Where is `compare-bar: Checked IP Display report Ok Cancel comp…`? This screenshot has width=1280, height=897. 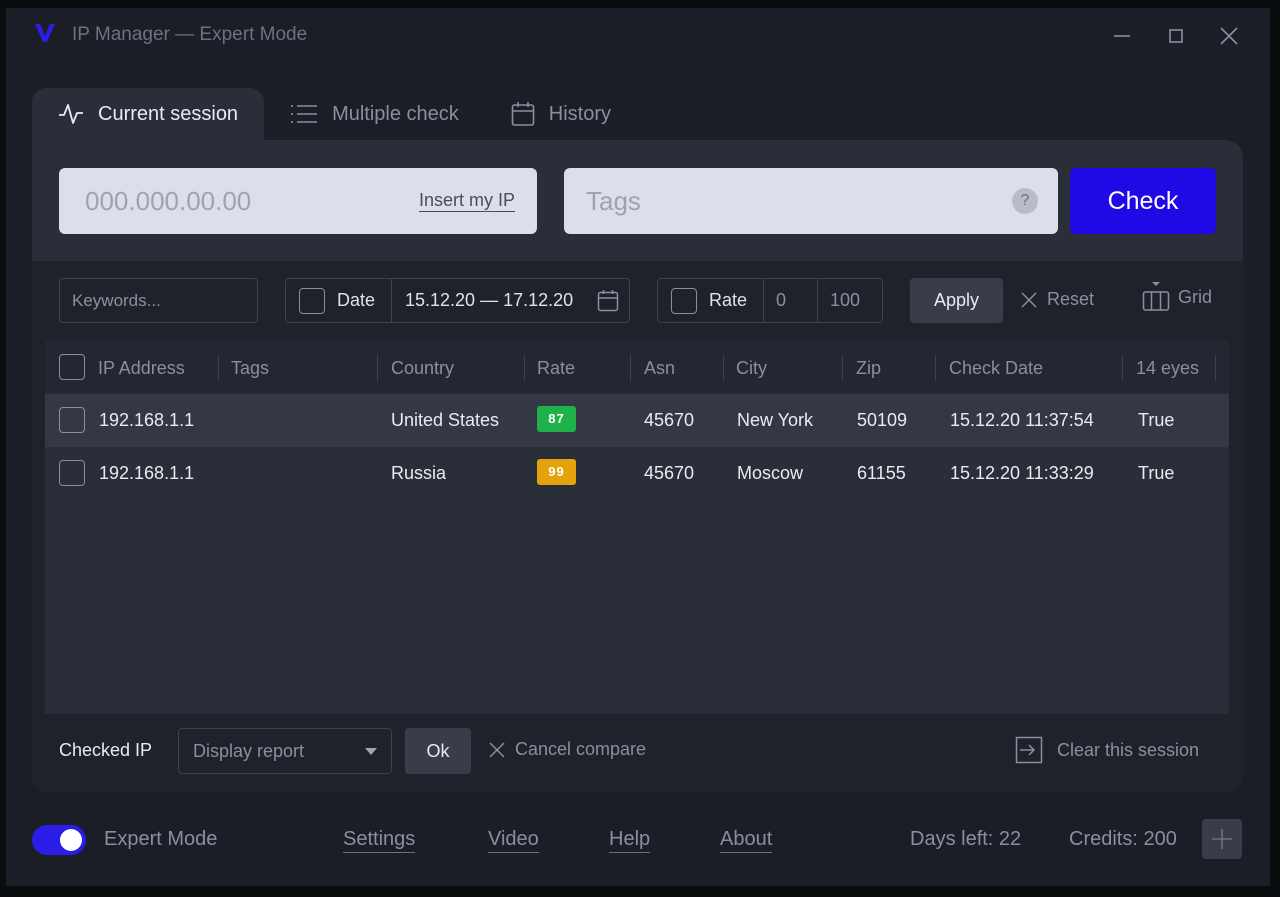
compare-bar: Checked IP Display report Ok Cancel comp… is located at coordinates (637, 751).